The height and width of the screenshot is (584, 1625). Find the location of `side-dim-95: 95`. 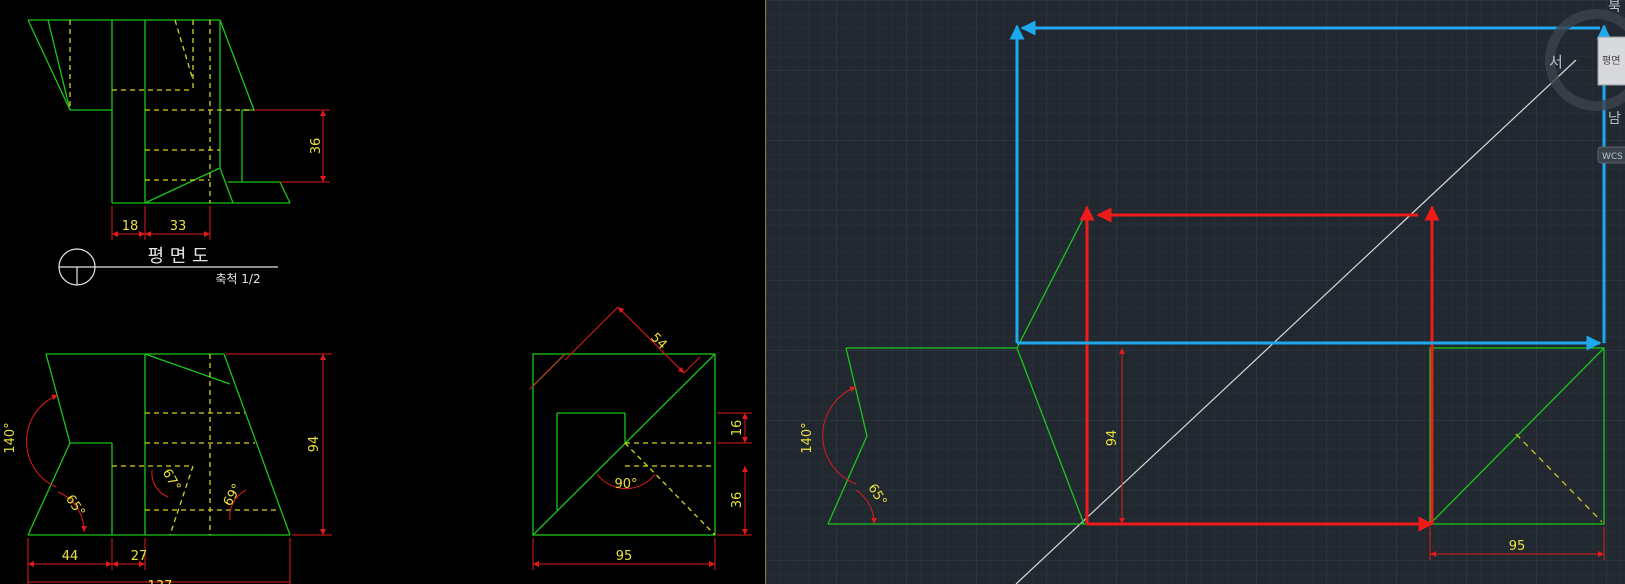

side-dim-95: 95 is located at coordinates (624, 556).